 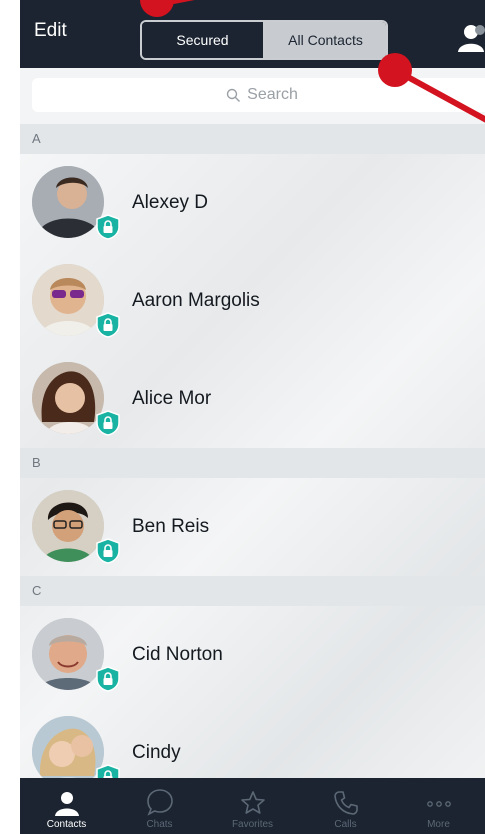 I want to click on person-icon, so click(x=66, y=804).